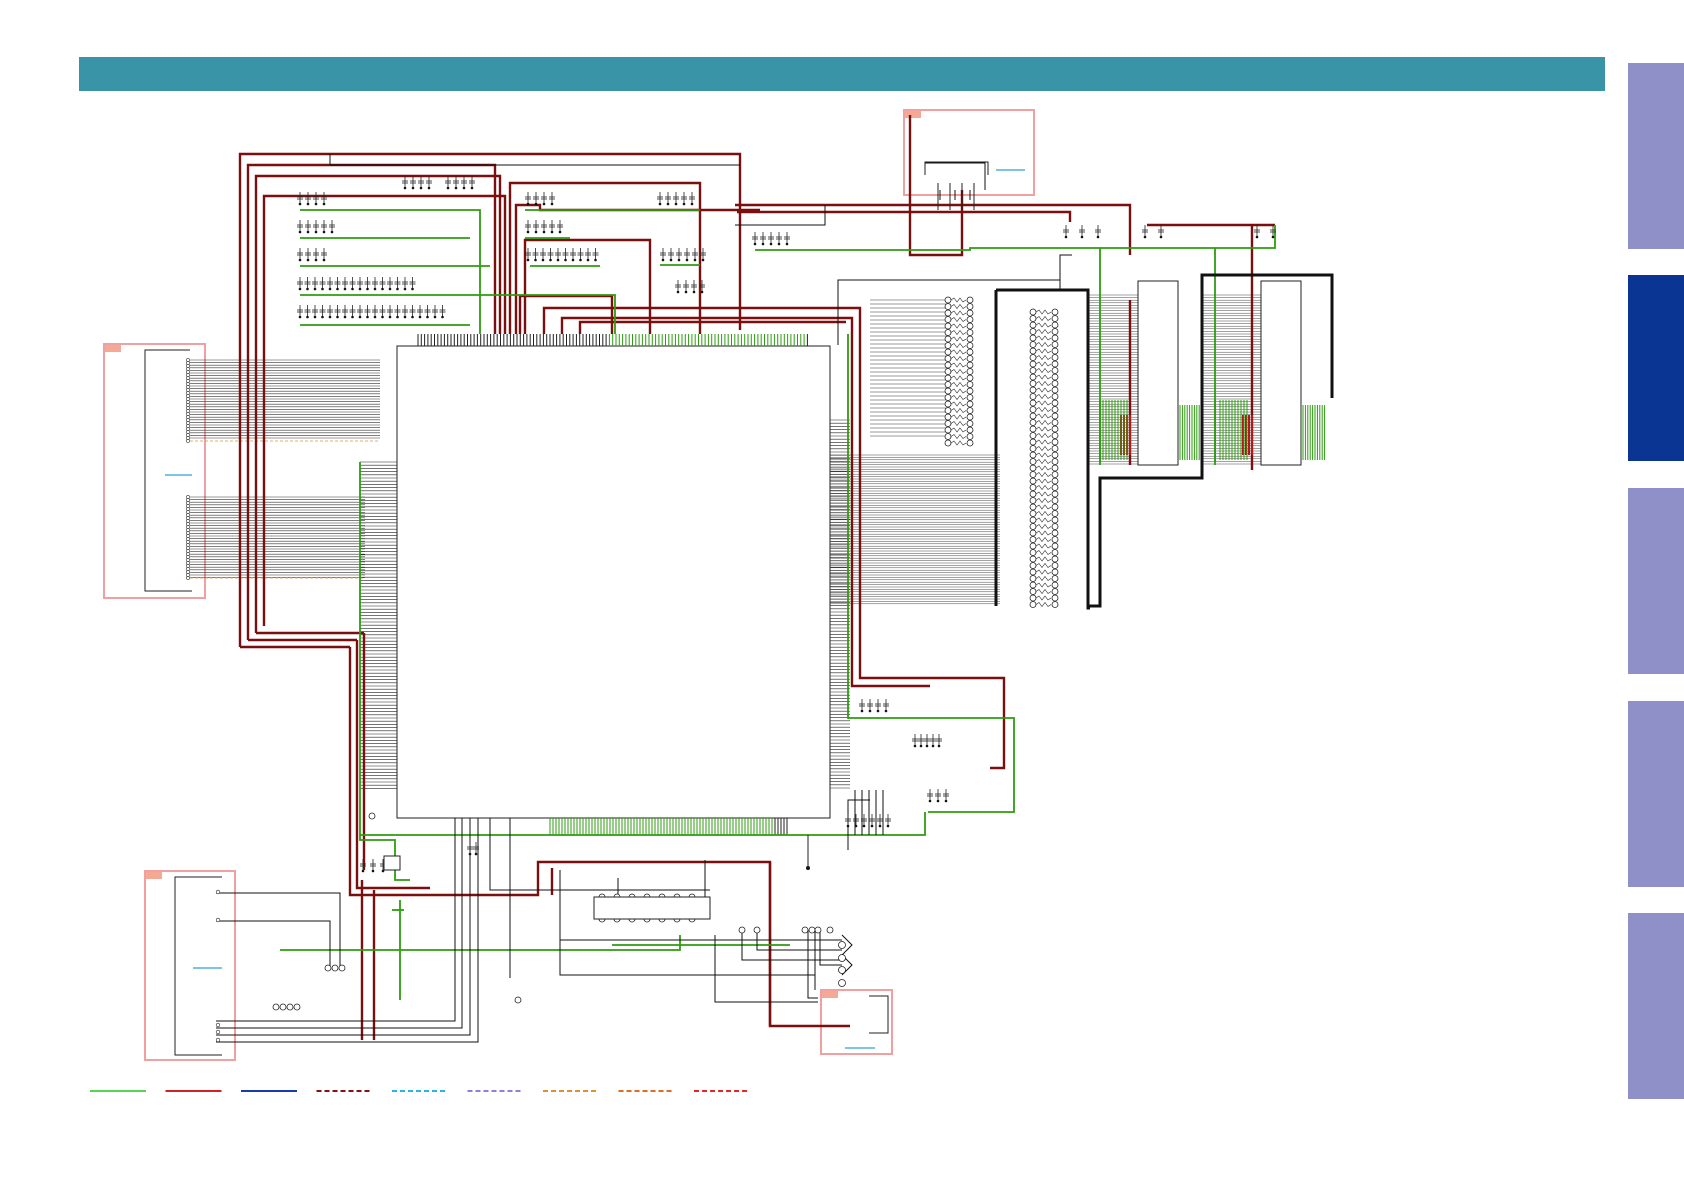  What do you see at coordinates (652, 908) in the screenshot?
I see `dip-ic` at bounding box center [652, 908].